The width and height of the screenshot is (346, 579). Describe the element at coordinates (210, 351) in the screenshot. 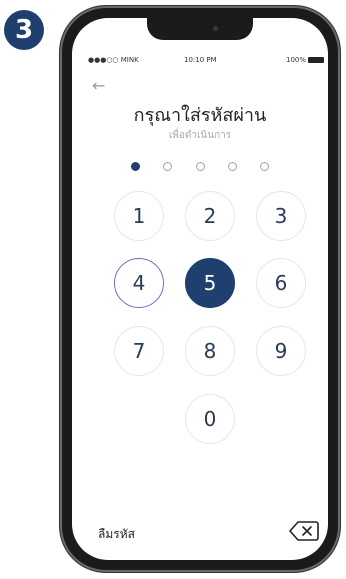

I see `keypad-key-8: 8` at that location.